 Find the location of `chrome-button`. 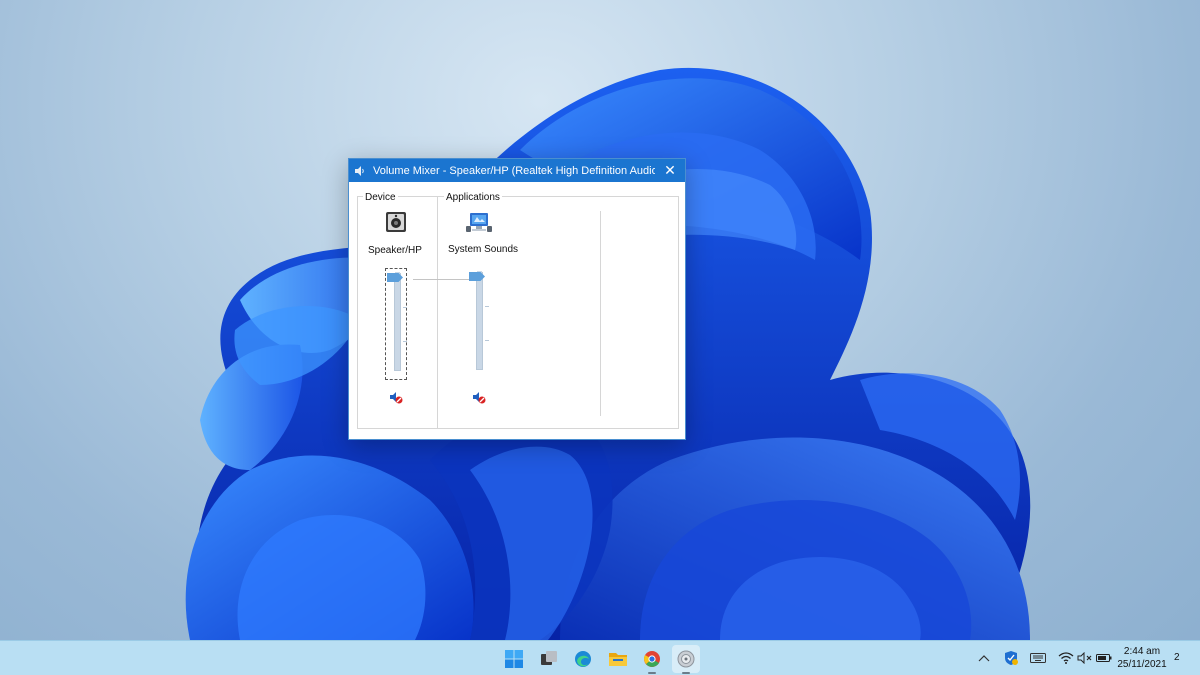

chrome-button is located at coordinates (652, 659).